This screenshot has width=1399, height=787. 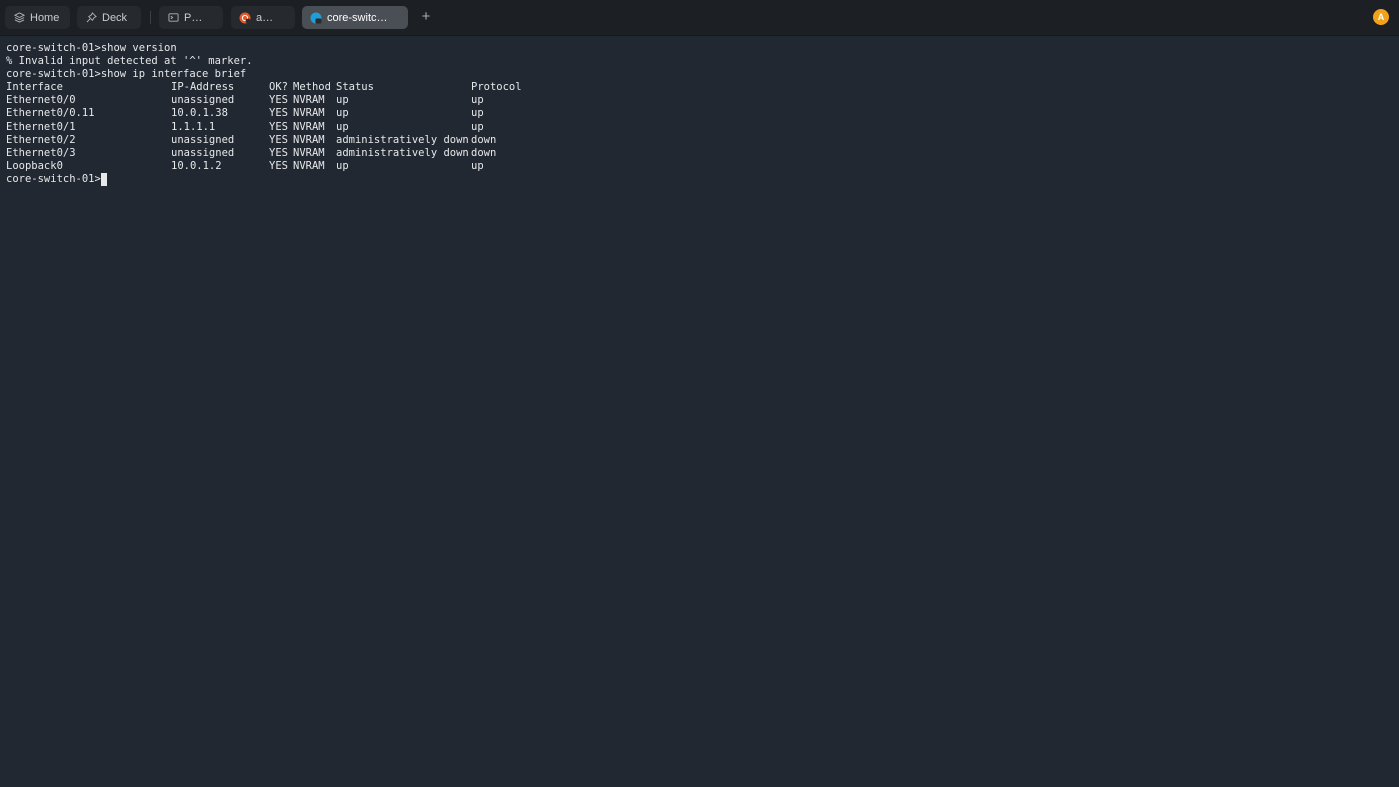 What do you see at coordinates (312, 87) in the screenshot?
I see `header-method: Method` at bounding box center [312, 87].